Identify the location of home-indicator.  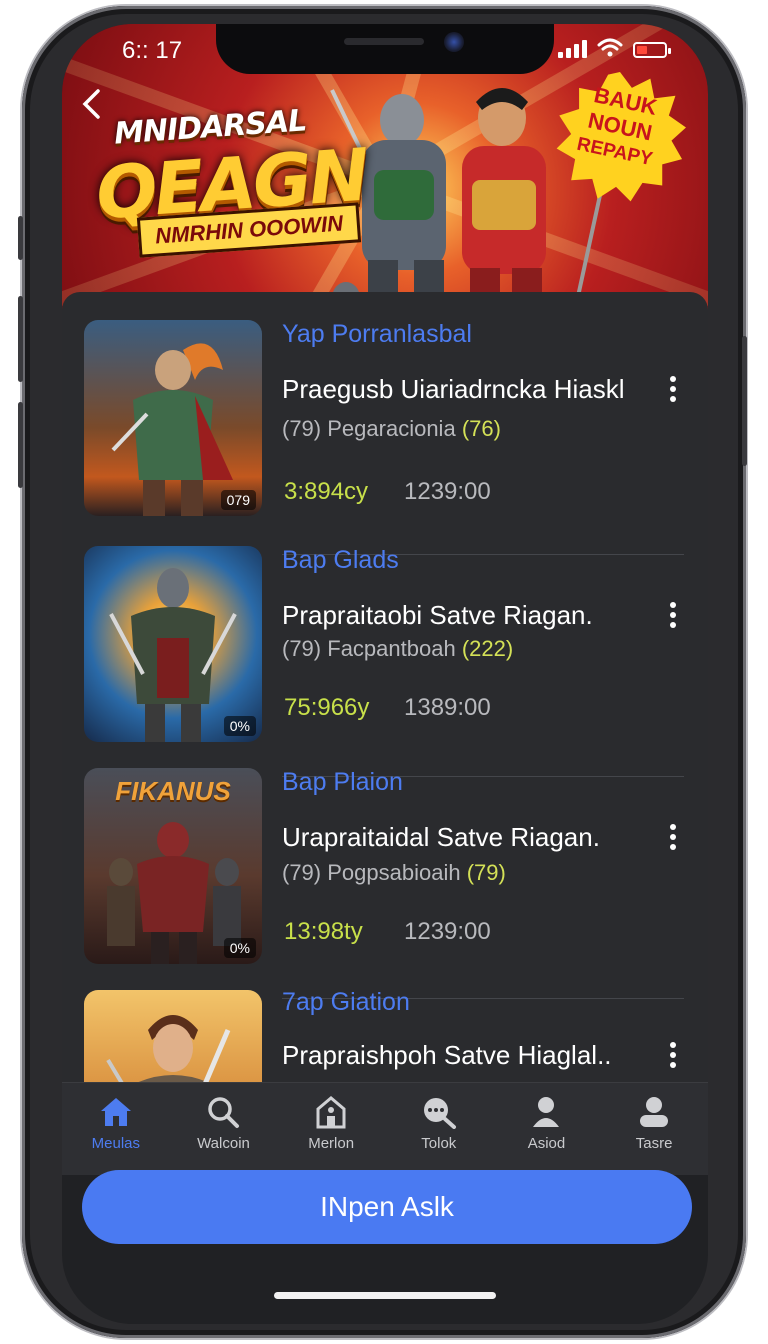
(385, 1295).